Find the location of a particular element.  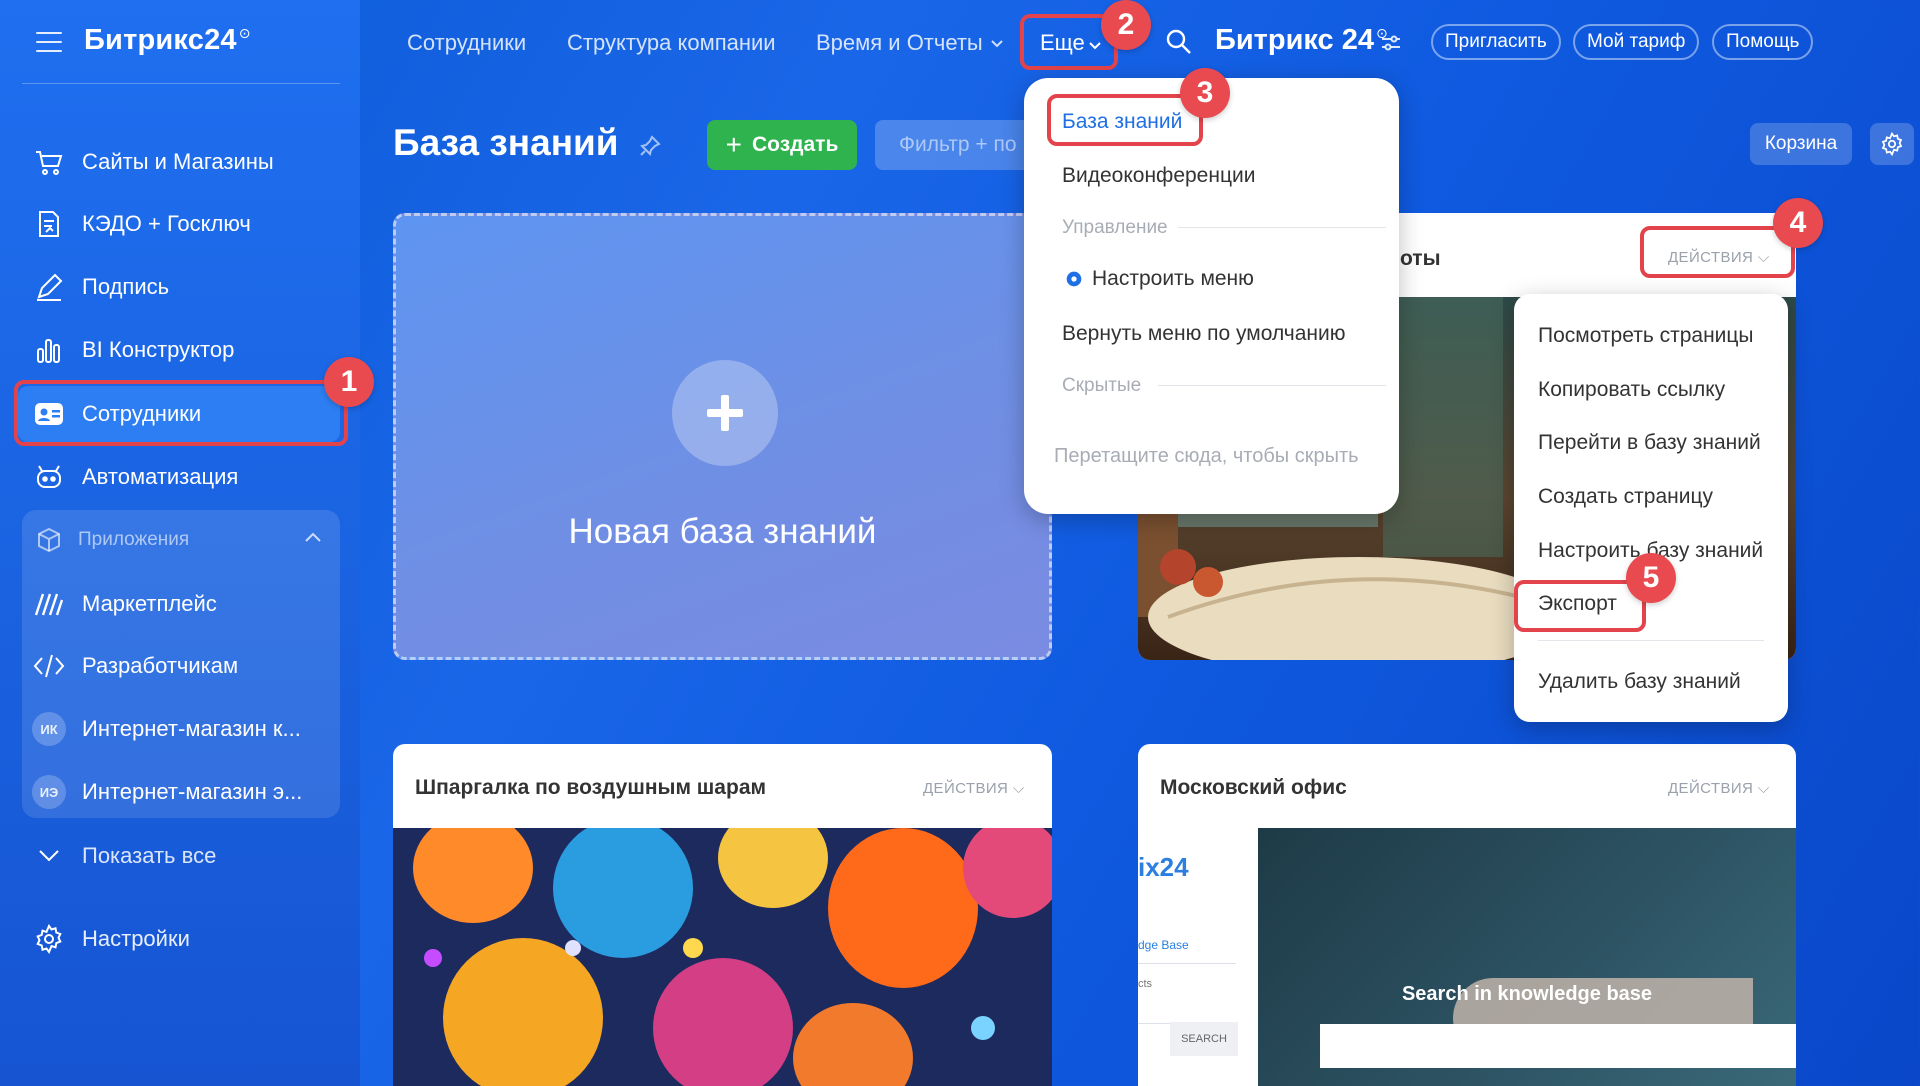

callout-badge-1: 1 is located at coordinates (349, 382).